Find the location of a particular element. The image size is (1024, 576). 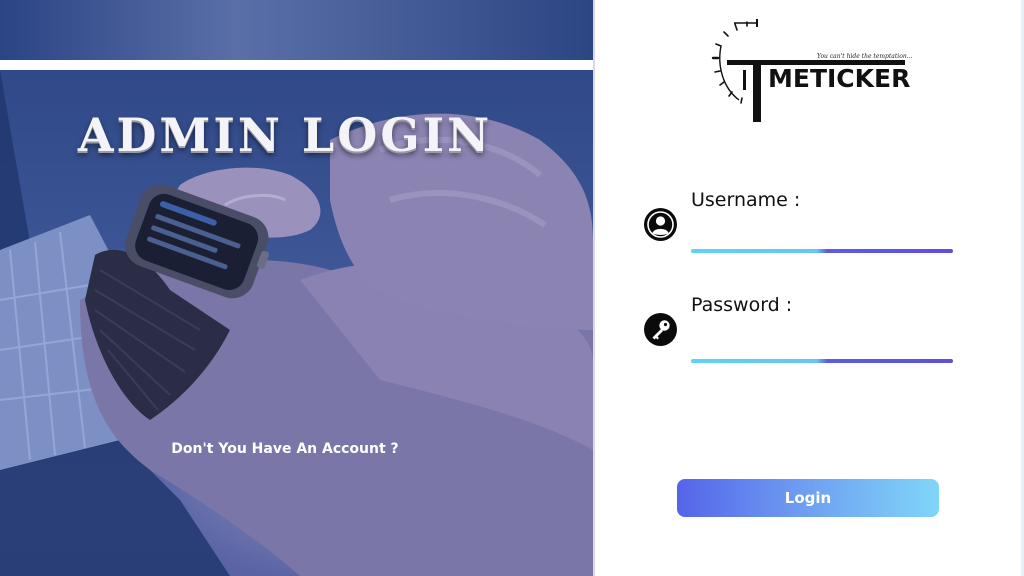

brand-wordmark: METICKER is located at coordinates (839, 78).